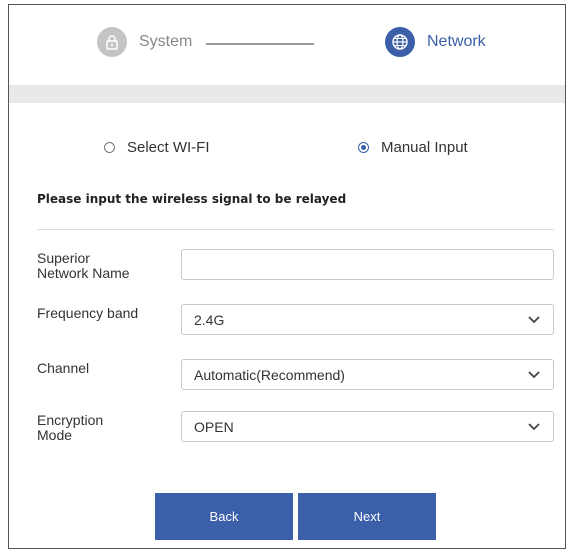 The image size is (567, 551). What do you see at coordinates (166, 41) in the screenshot?
I see `step-system-label: System` at bounding box center [166, 41].